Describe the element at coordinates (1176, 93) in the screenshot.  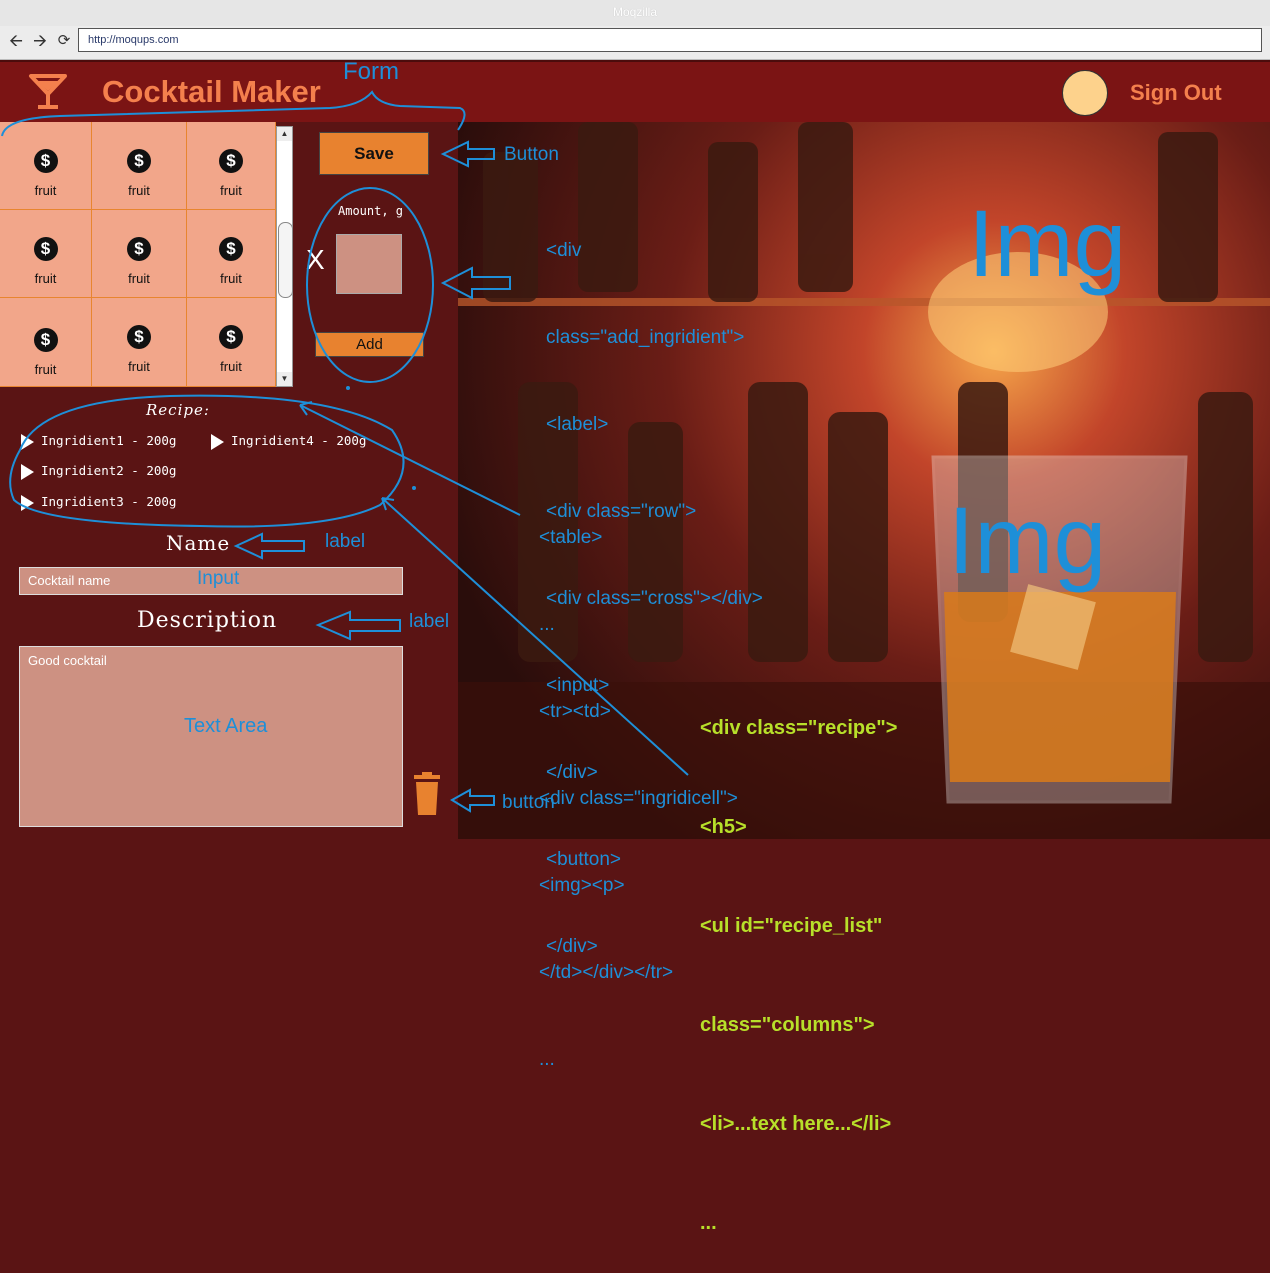
I see `sign-out-link: Sign Out` at that location.